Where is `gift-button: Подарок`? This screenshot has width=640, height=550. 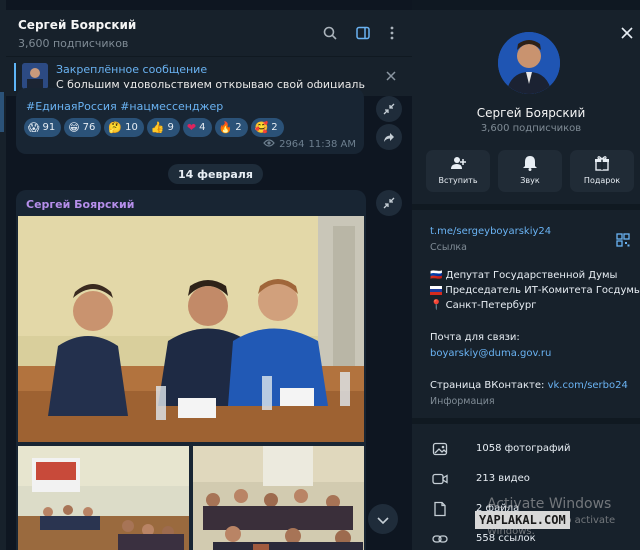 gift-button: Подарок is located at coordinates (602, 171).